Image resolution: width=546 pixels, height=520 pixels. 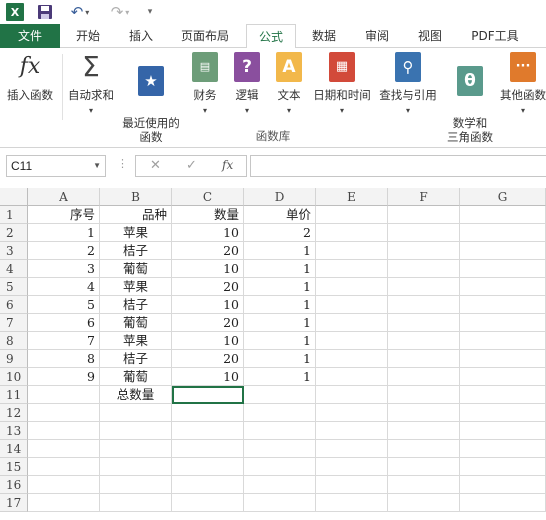 I want to click on cell-a3: 2, so click(x=64, y=251).